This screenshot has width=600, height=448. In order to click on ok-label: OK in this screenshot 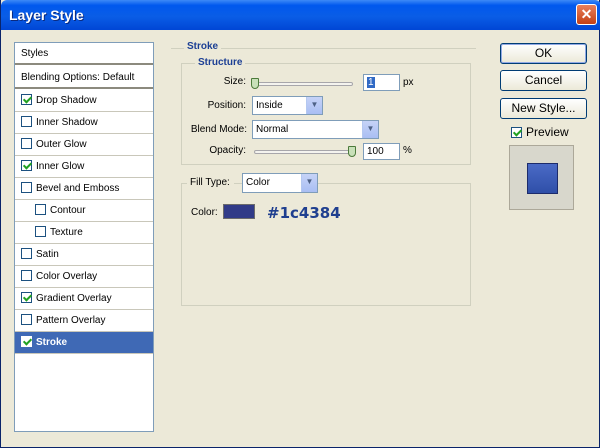, I will do `click(543, 53)`.